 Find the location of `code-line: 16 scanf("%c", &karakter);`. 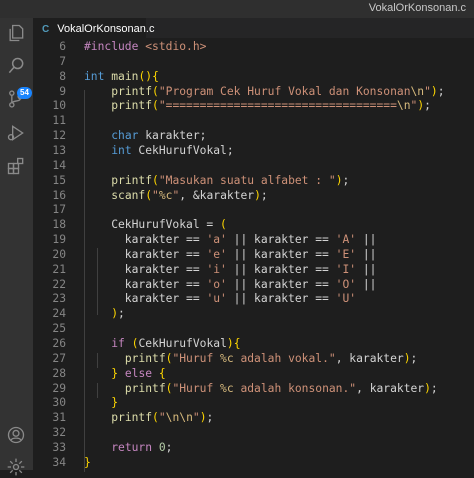

code-line: 16 scanf("%c", &karakter); is located at coordinates (253, 195).